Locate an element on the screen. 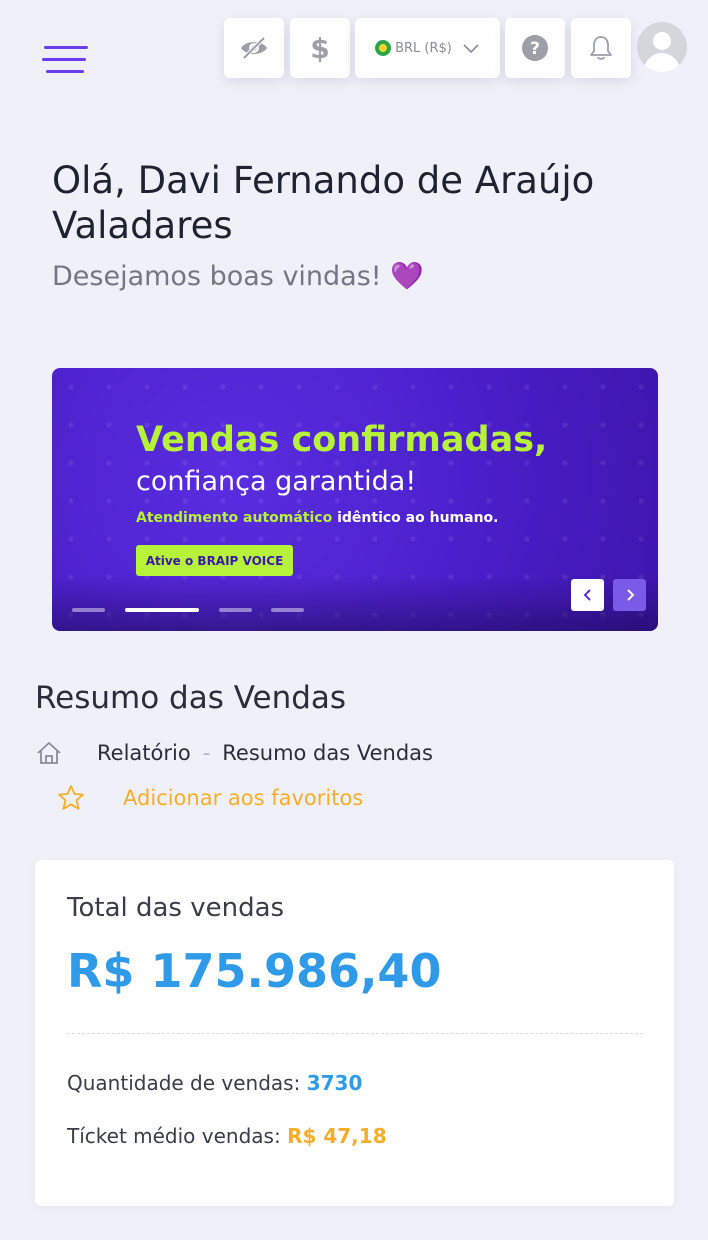 This screenshot has height=1240, width=708. currency-label: BRL (R$) is located at coordinates (423, 48).